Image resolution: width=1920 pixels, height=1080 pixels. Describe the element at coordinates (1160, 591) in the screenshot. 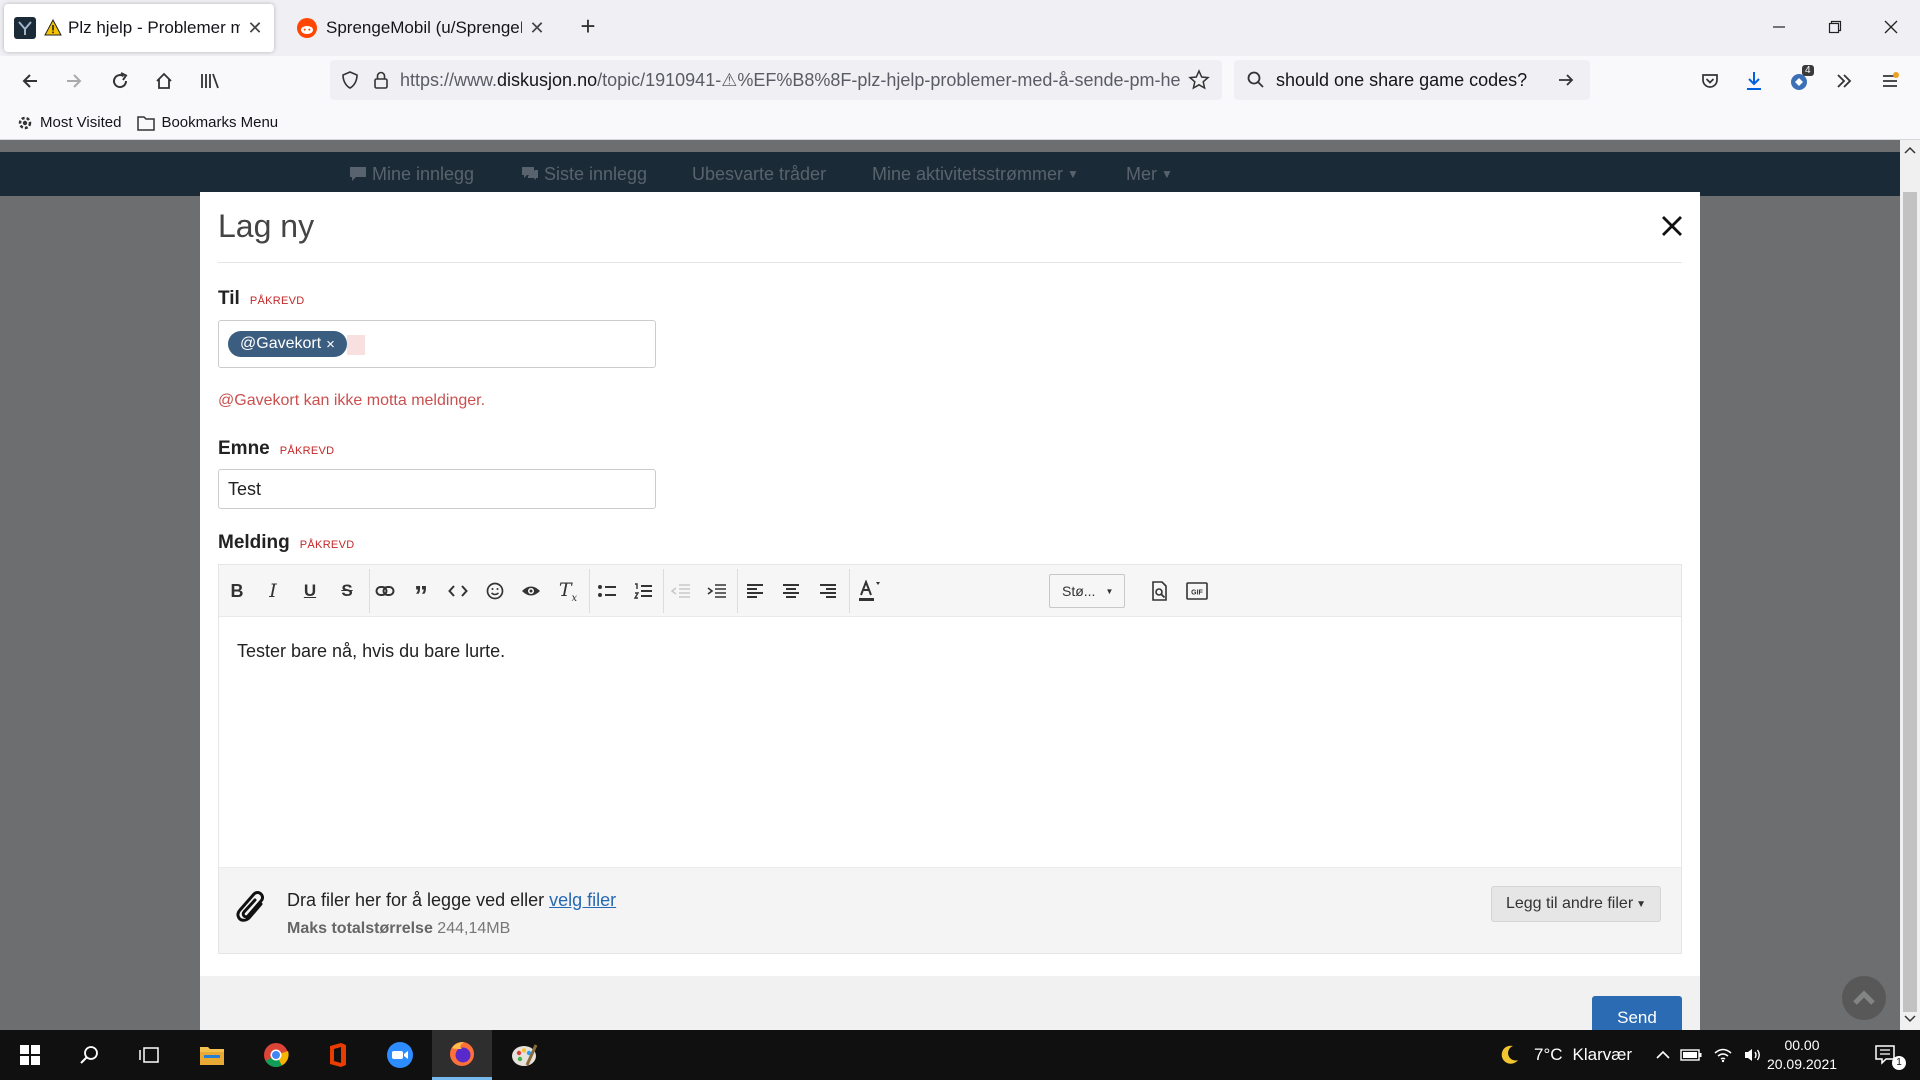

I see `preview-button` at that location.